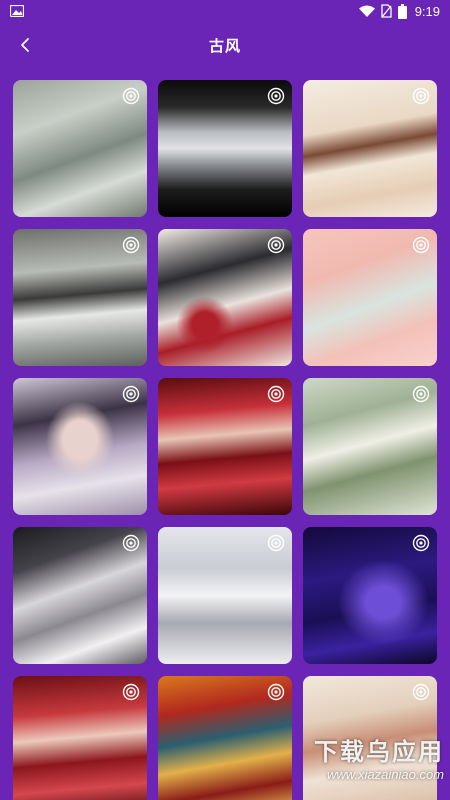 The image size is (450, 800). Describe the element at coordinates (402, 11) in the screenshot. I see `battery-icon` at that location.